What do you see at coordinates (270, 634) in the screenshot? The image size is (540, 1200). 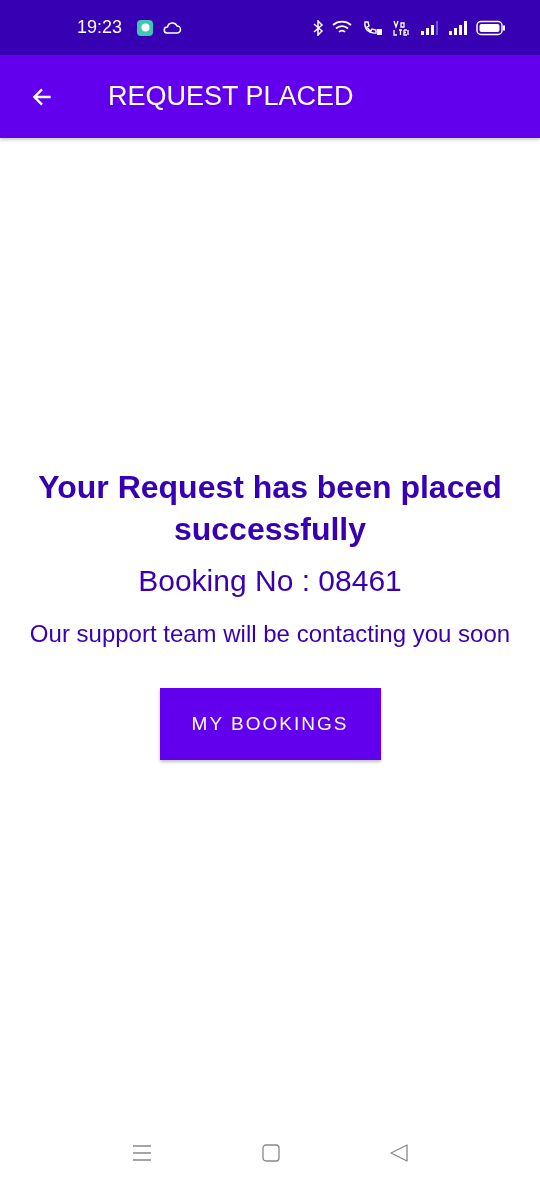 I see `support-message: Our support team will be contacting you soon` at bounding box center [270, 634].